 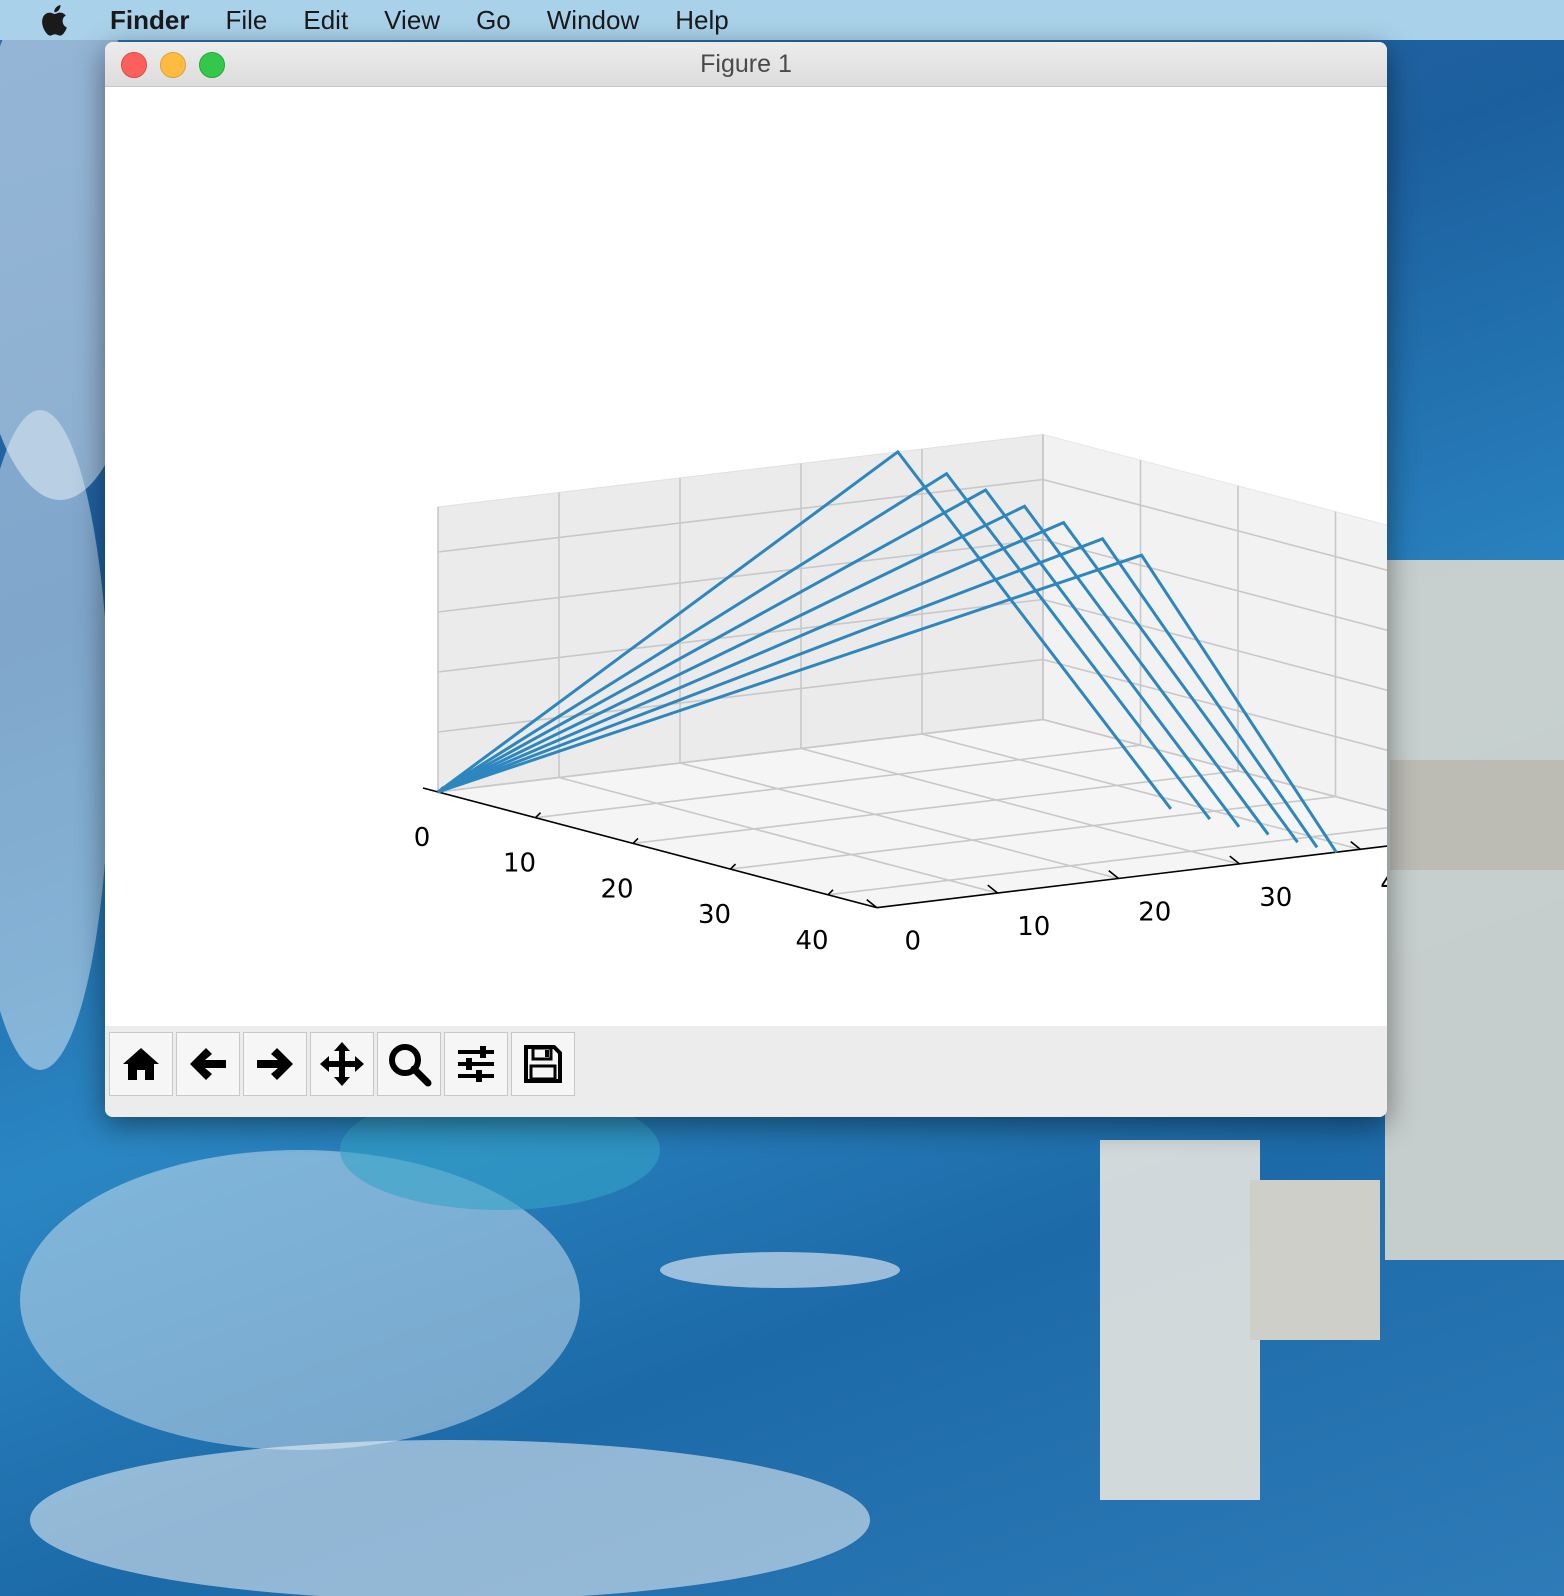 I want to click on pan-button, so click(x=342, y=1064).